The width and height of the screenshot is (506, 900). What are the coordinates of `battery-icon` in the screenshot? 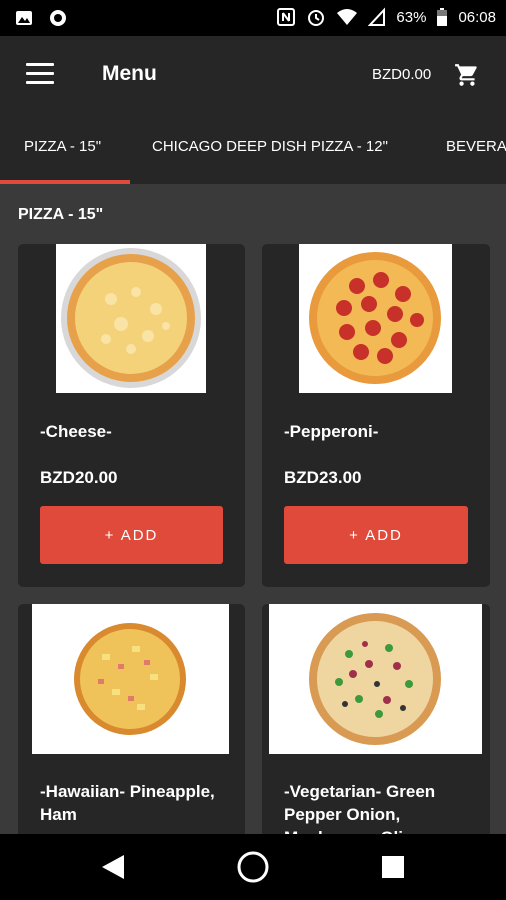 It's located at (442, 17).